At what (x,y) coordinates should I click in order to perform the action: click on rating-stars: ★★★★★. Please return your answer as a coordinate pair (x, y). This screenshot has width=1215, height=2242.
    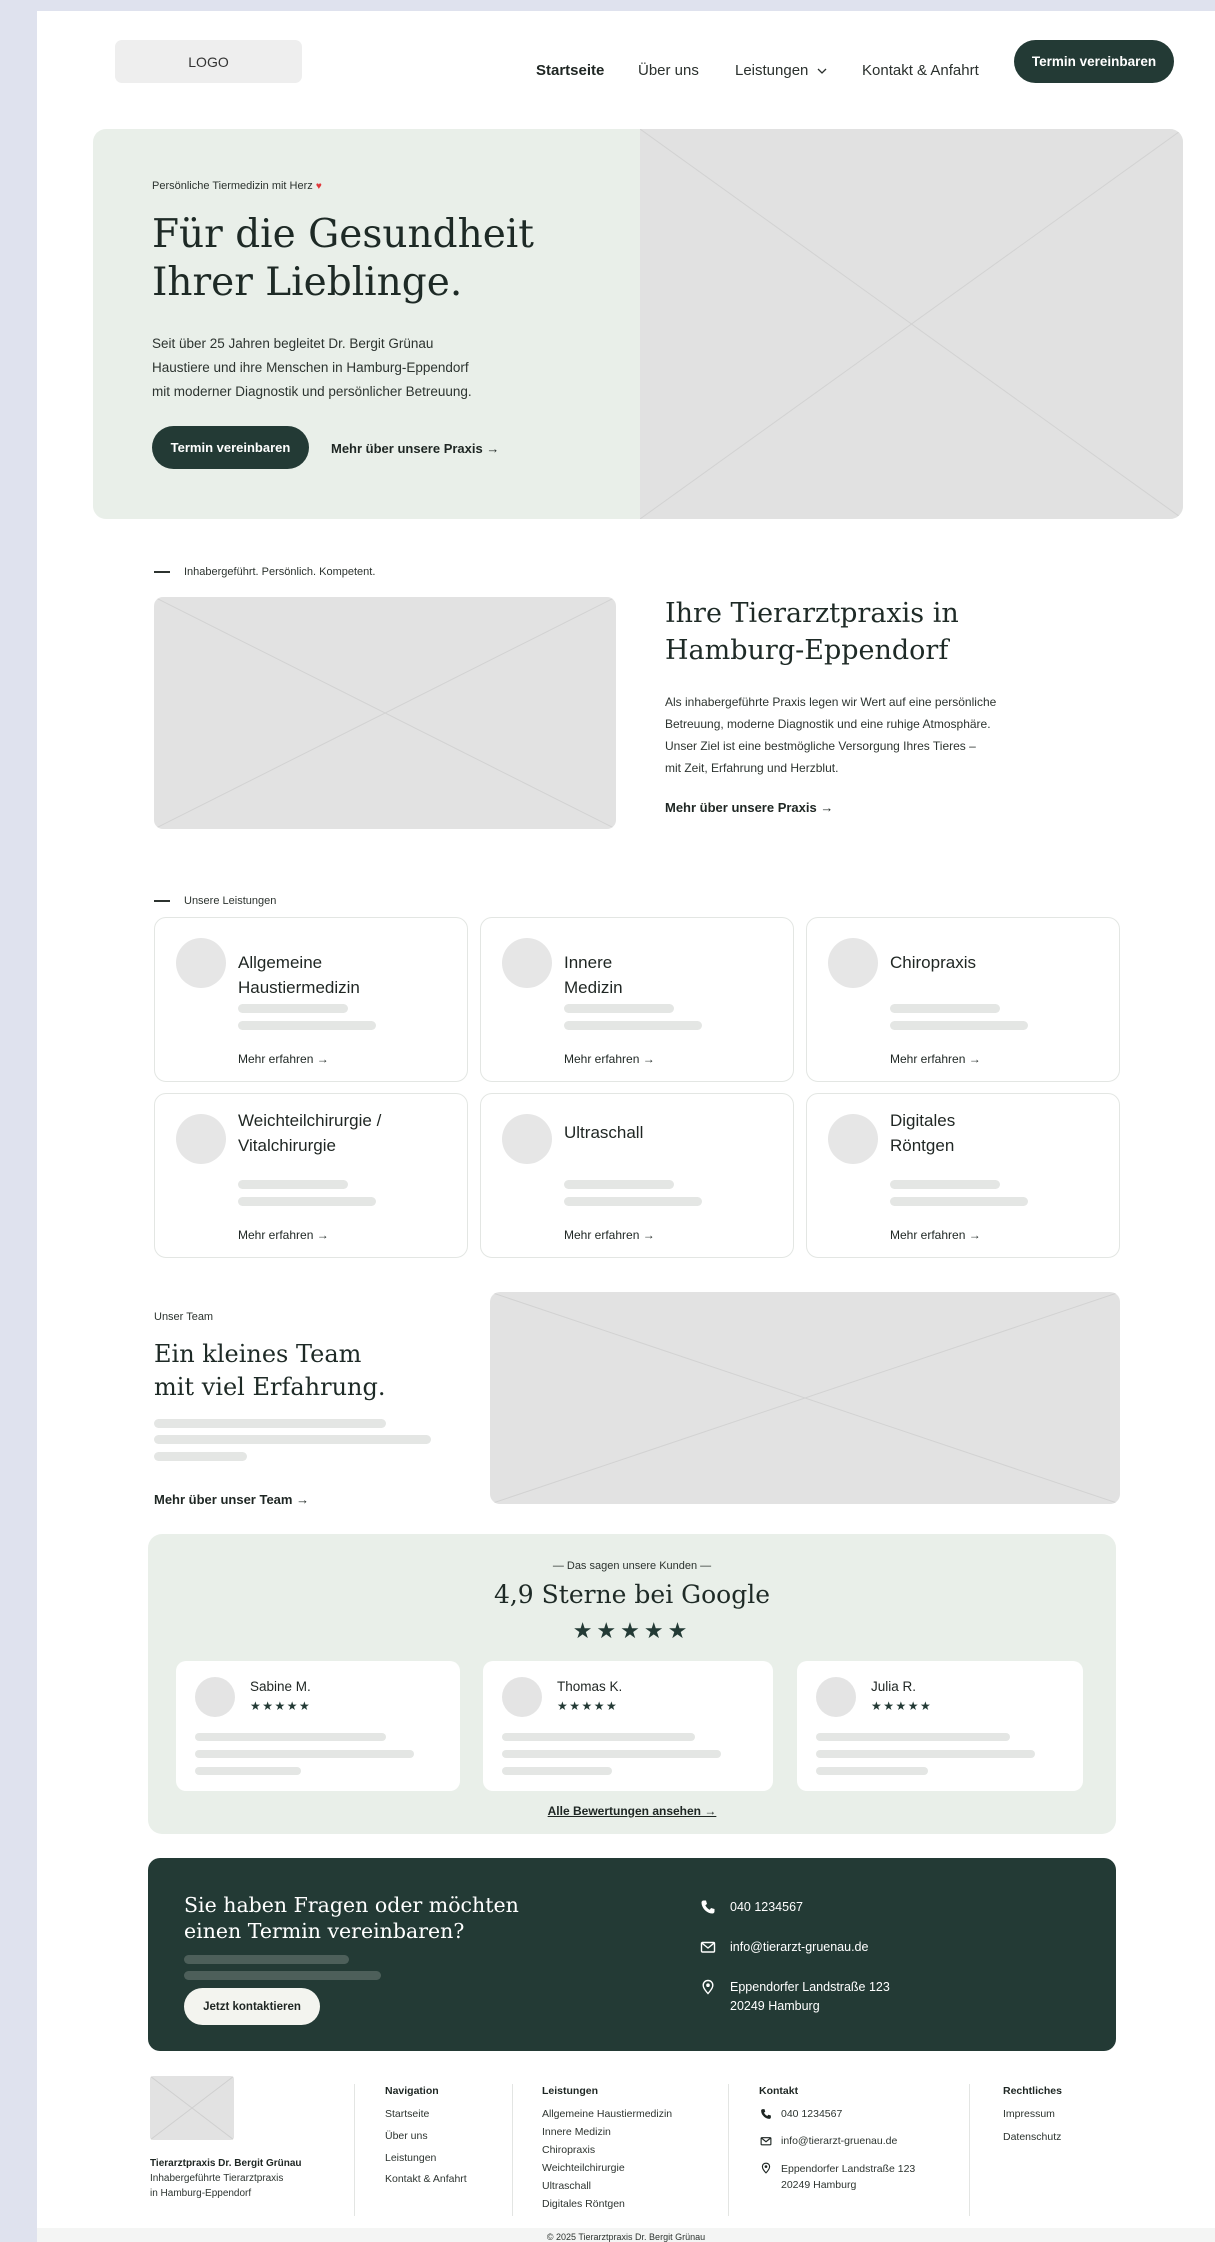
    Looking at the image, I should click on (632, 1630).